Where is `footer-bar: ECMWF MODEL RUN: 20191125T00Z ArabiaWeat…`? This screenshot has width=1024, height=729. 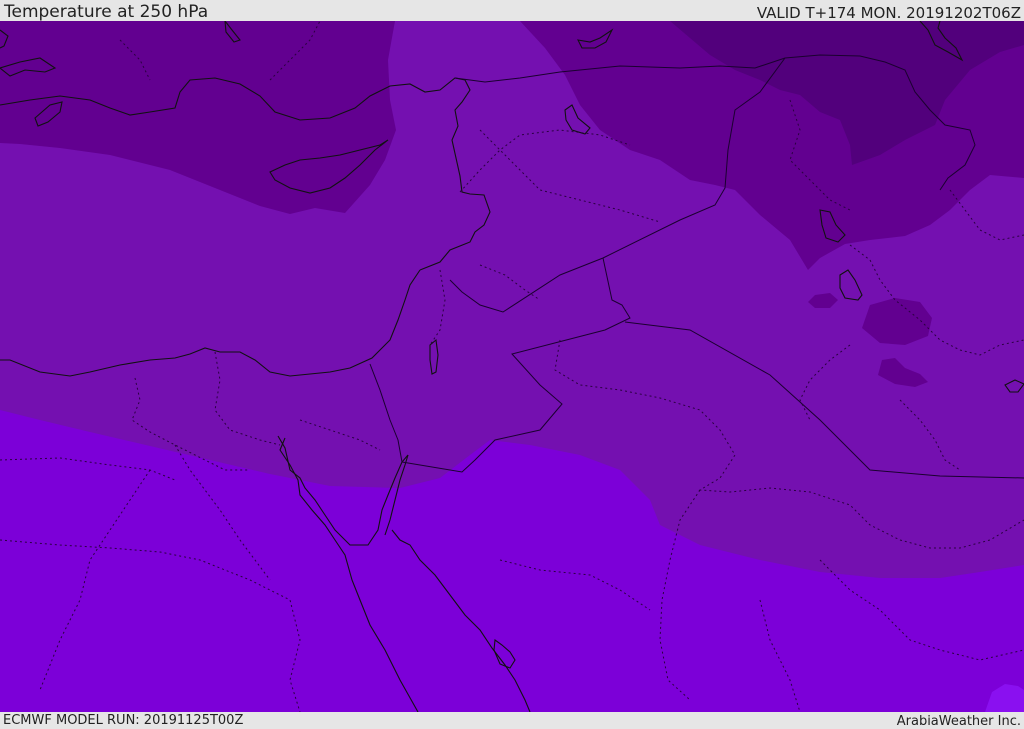
footer-bar: ECMWF MODEL RUN: 20191125T00Z ArabiaWeat… is located at coordinates (512, 720).